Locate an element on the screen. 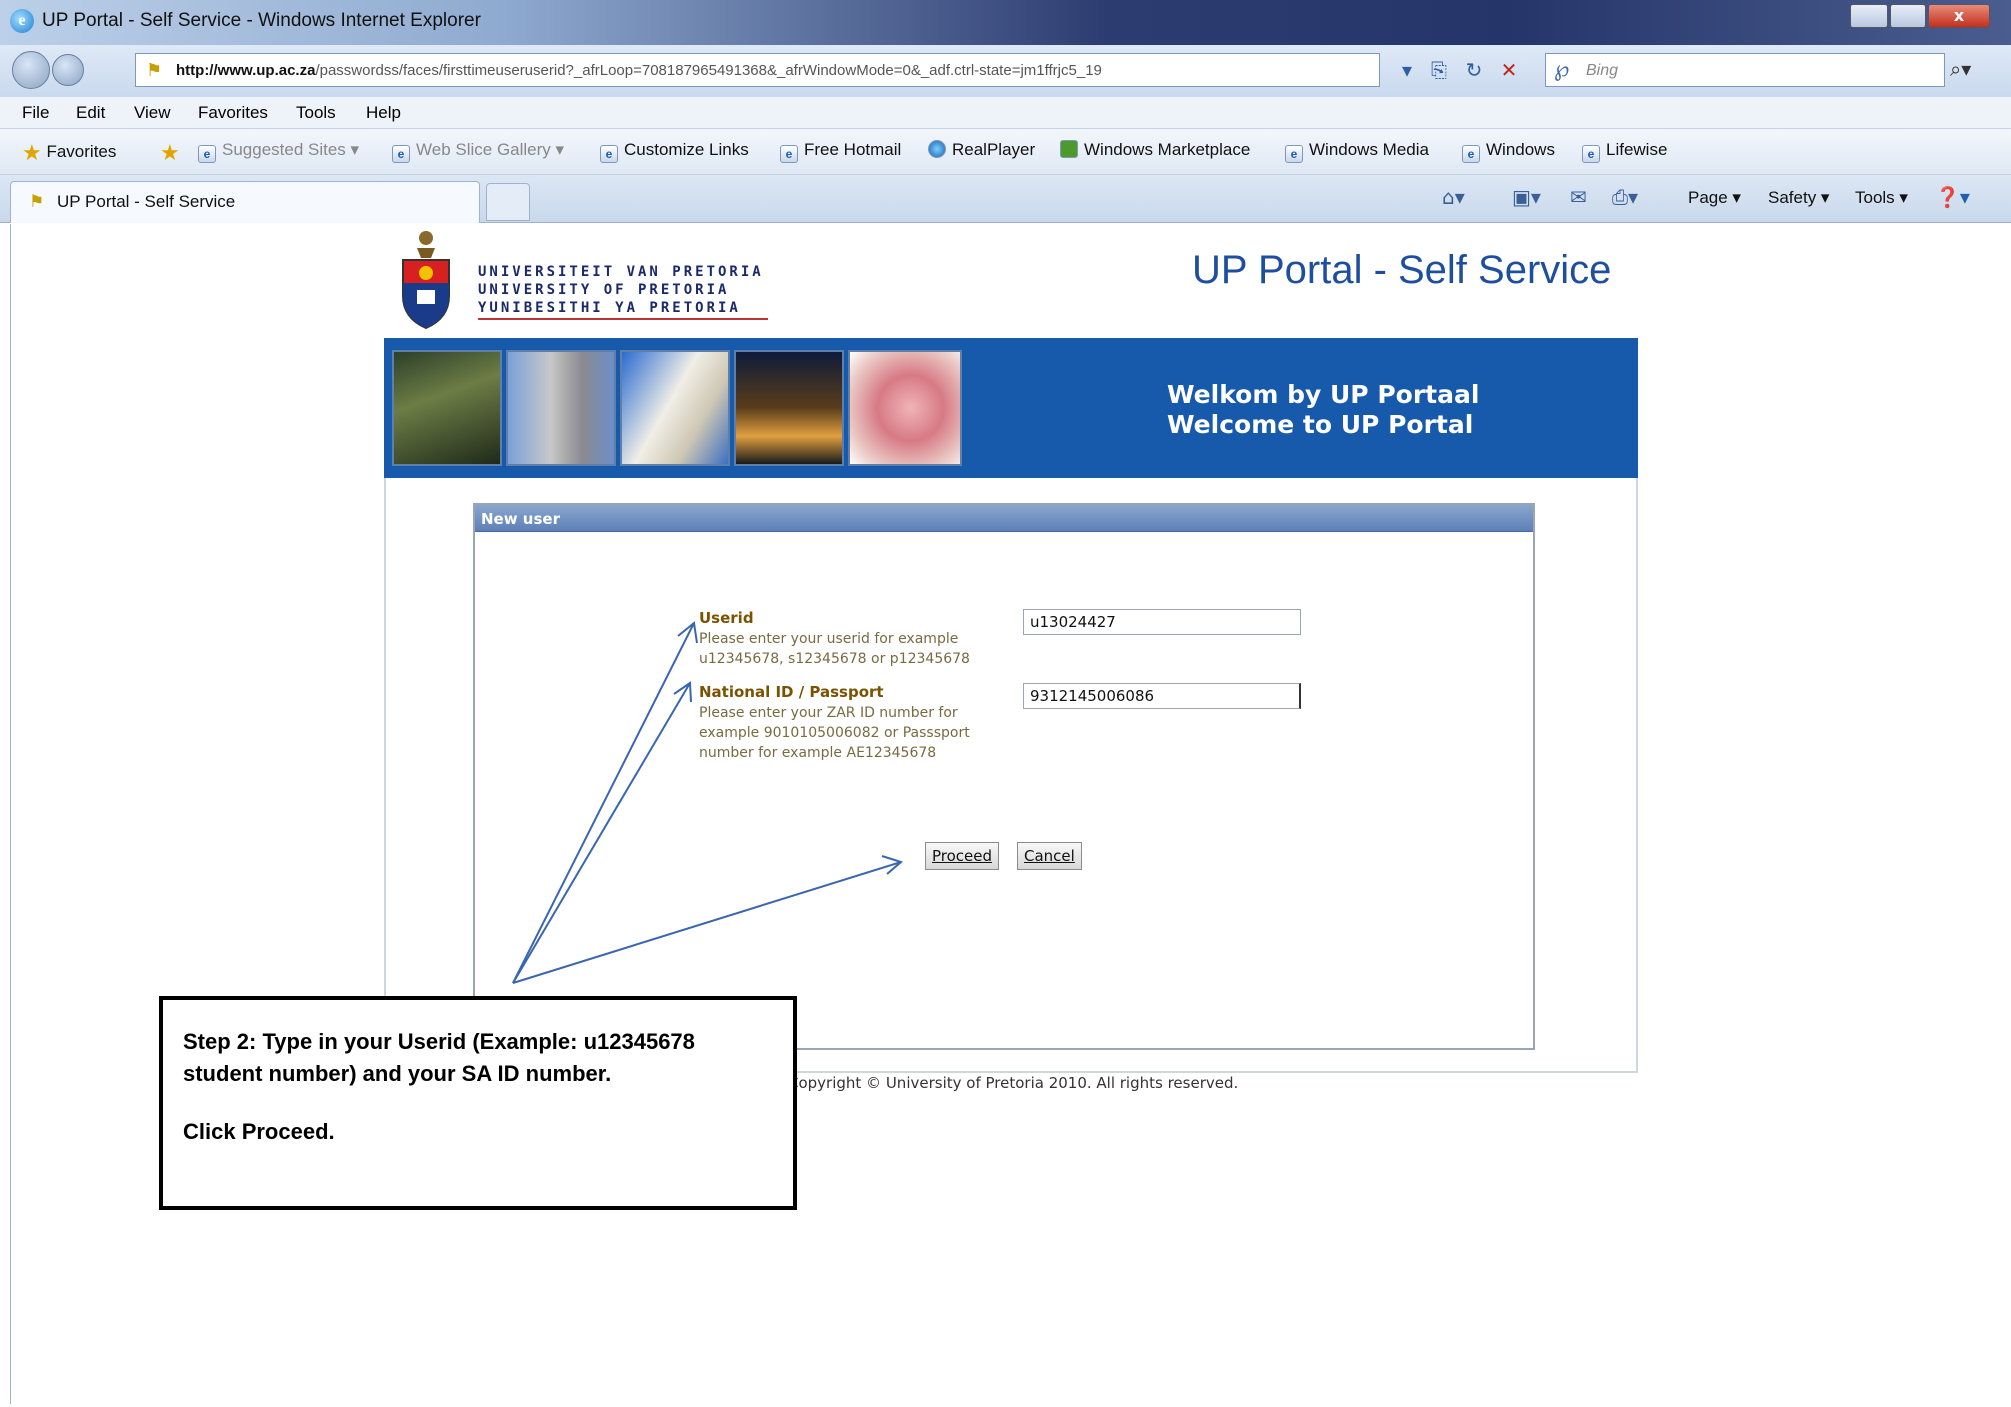 The image size is (2011, 1407). logo-underline is located at coordinates (623, 319).